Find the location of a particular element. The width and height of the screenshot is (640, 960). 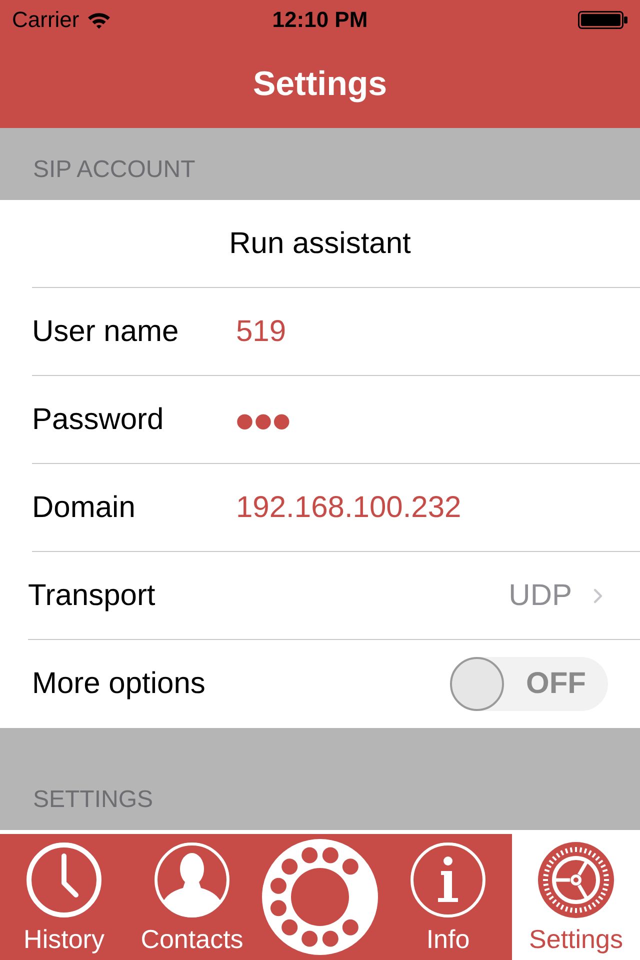

field-label: Domain is located at coordinates (84, 508).